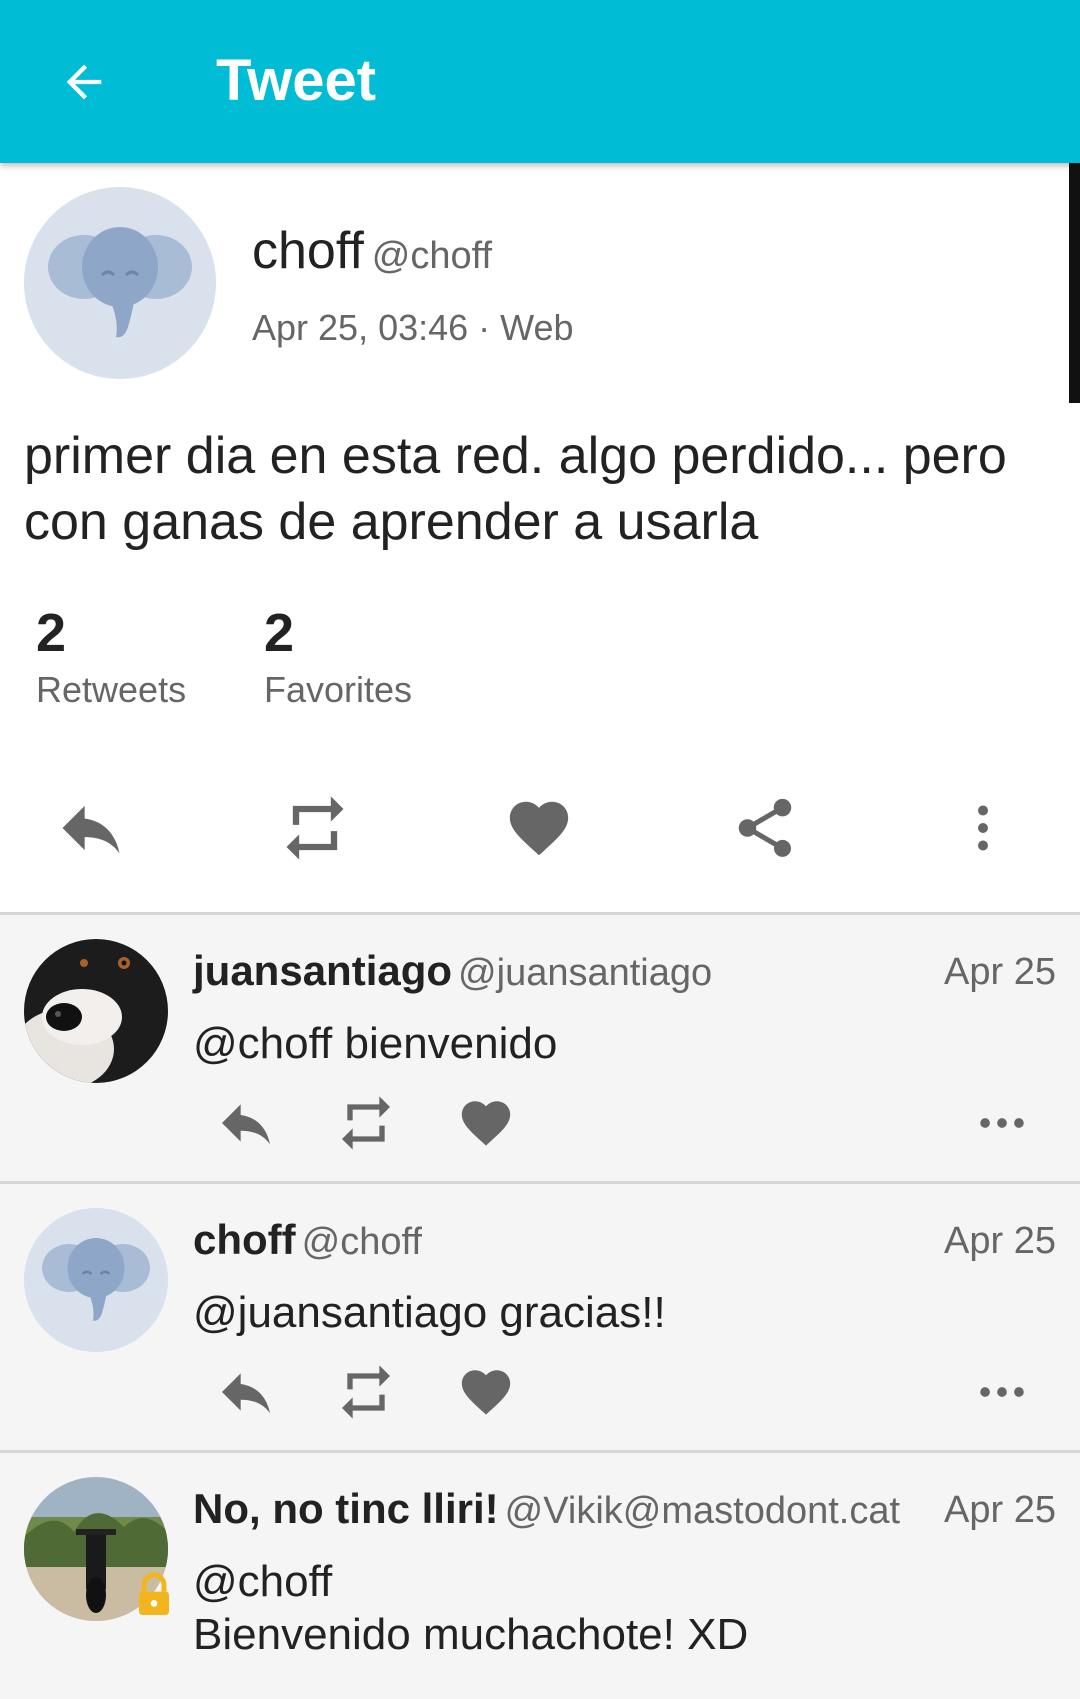 The image size is (1080, 1699). Describe the element at coordinates (296, 80) in the screenshot. I see `page-title: Tweet` at that location.